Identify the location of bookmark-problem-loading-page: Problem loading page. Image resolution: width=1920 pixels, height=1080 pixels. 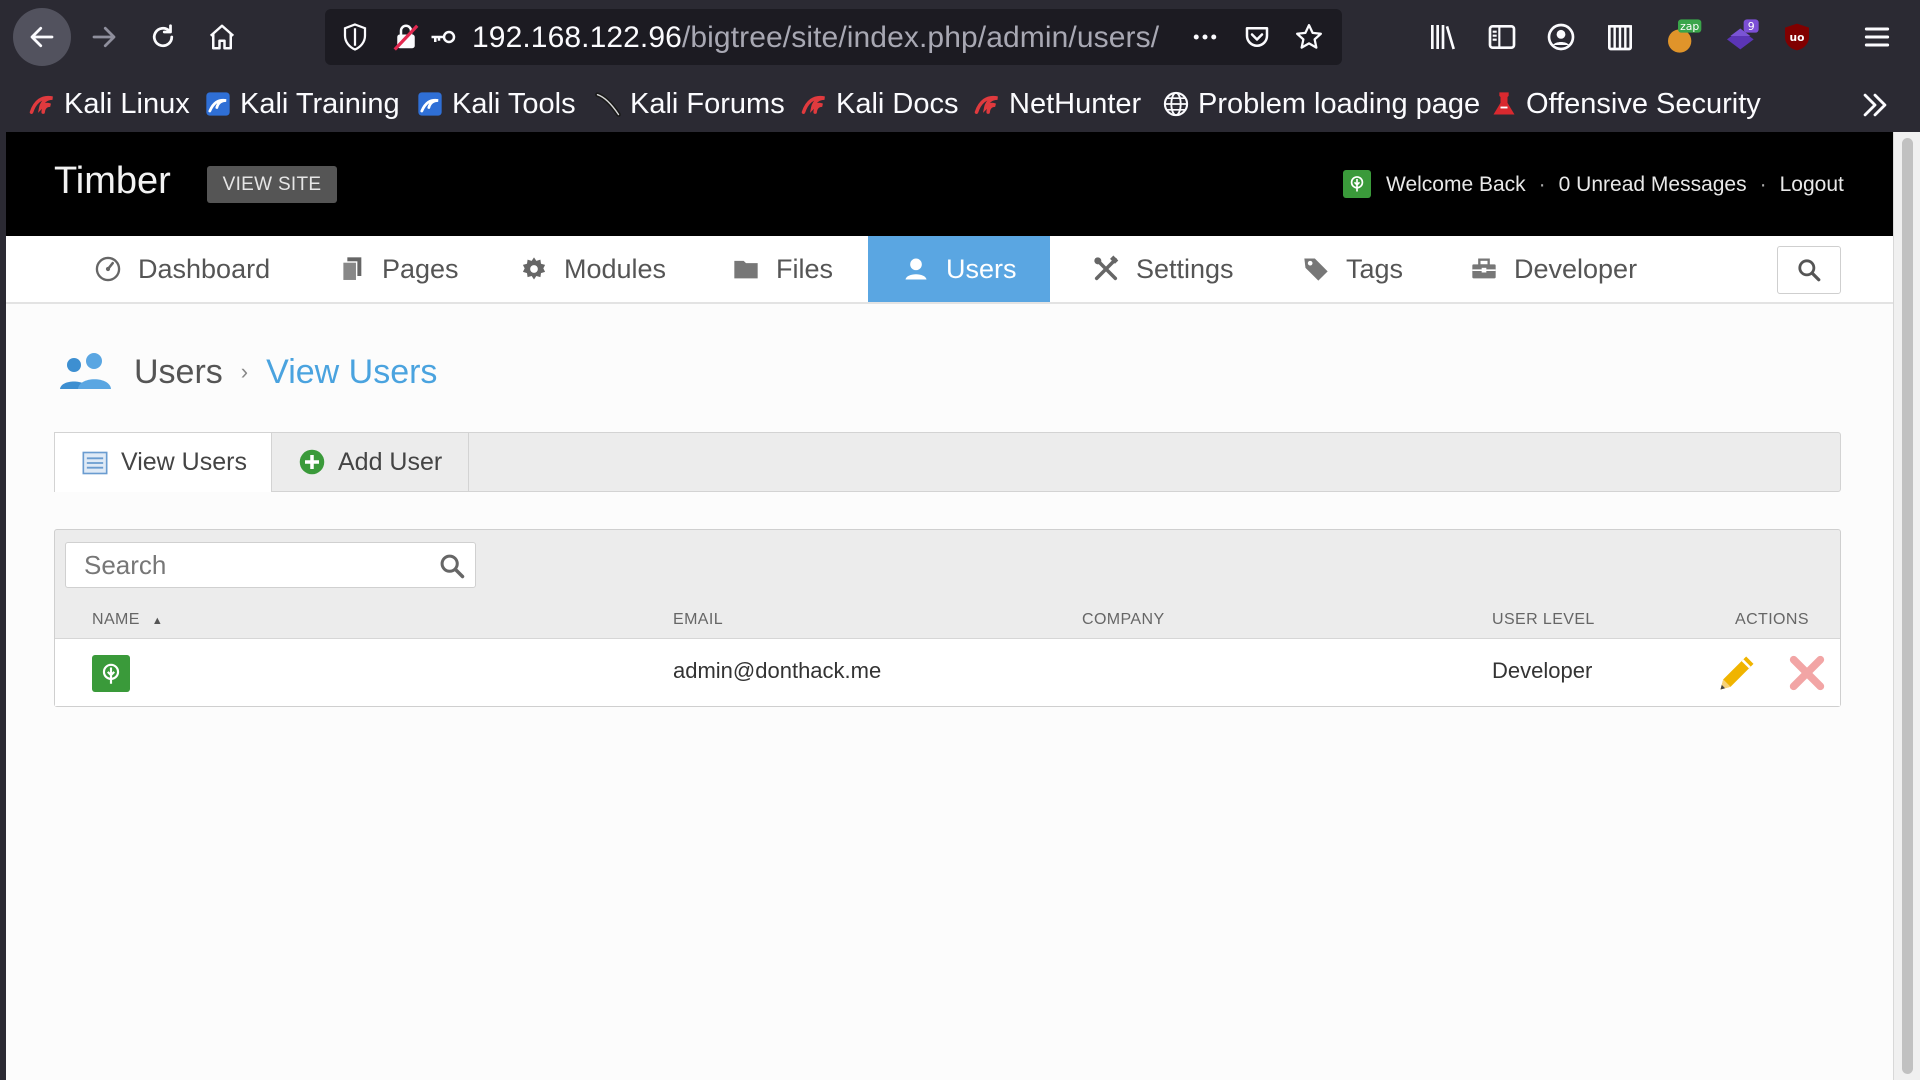
(1321, 104).